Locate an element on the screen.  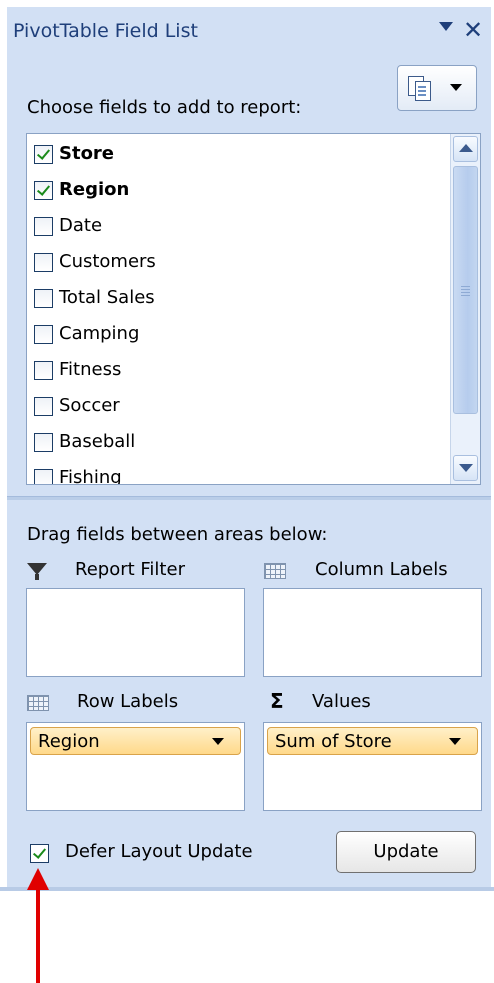
values-label: Values is located at coordinates (341, 701).